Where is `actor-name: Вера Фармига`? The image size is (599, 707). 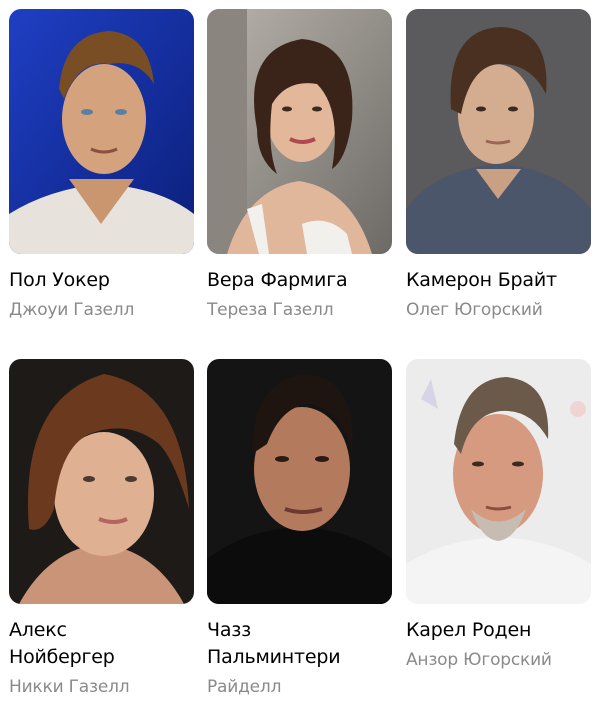 actor-name: Вера Фармига is located at coordinates (299, 280).